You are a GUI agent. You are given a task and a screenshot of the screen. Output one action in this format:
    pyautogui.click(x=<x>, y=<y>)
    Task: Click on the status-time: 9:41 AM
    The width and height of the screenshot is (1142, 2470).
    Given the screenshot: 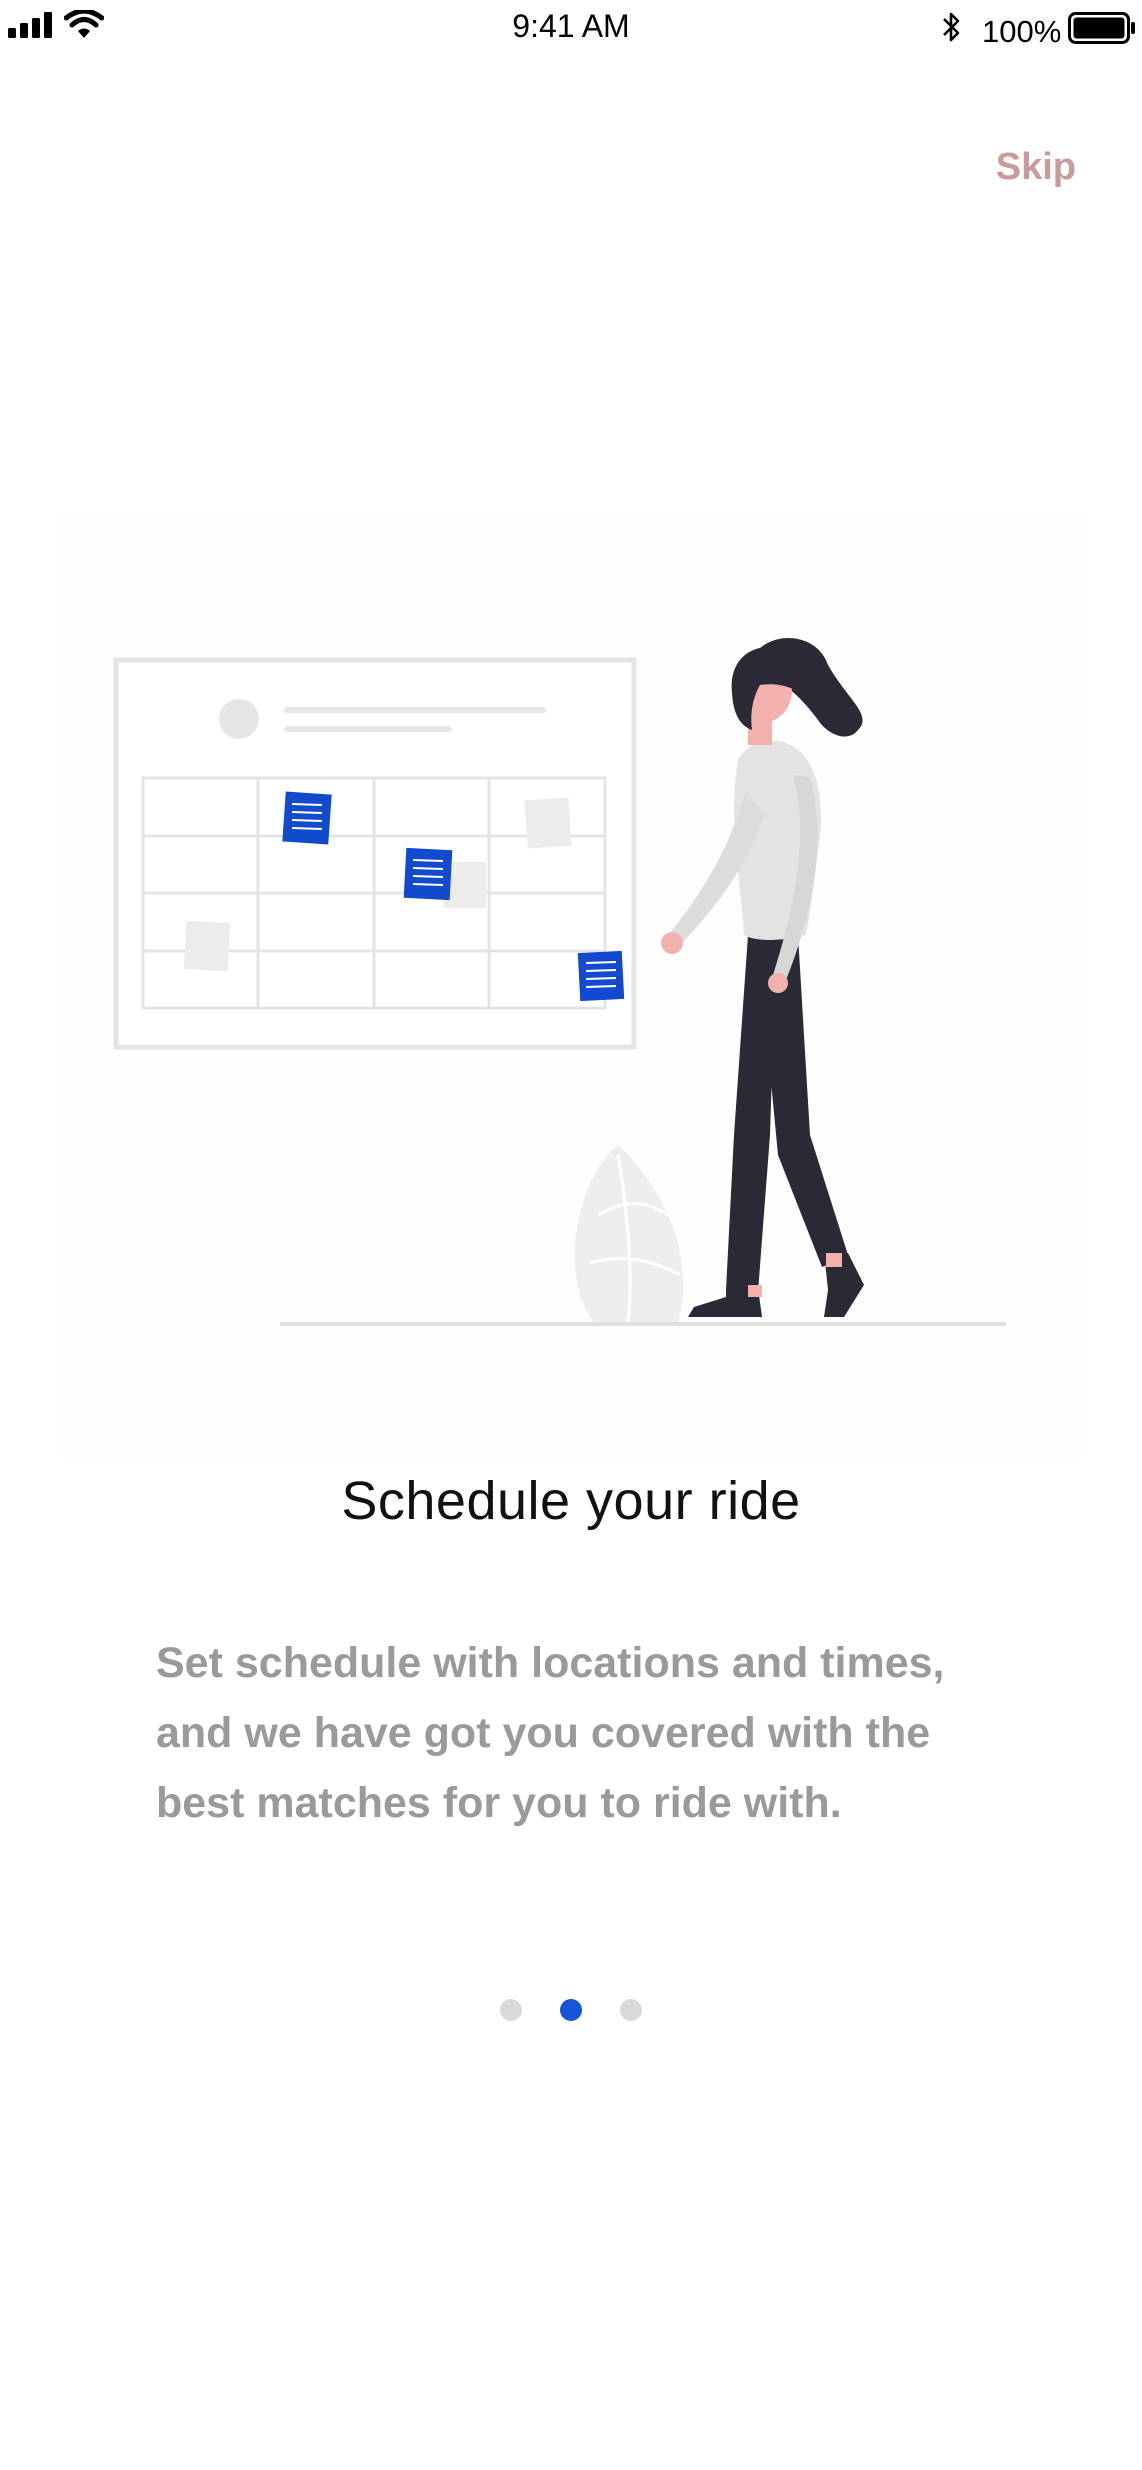 What is the action you would take?
    pyautogui.click(x=571, y=26)
    